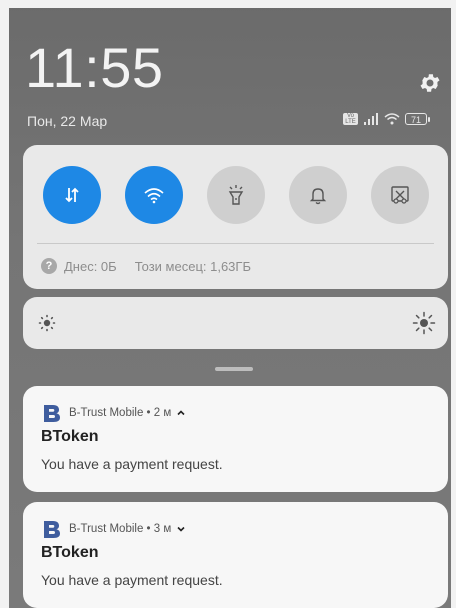 This screenshot has height=608, width=456. I want to click on screen-frame-top, so click(228, 4).